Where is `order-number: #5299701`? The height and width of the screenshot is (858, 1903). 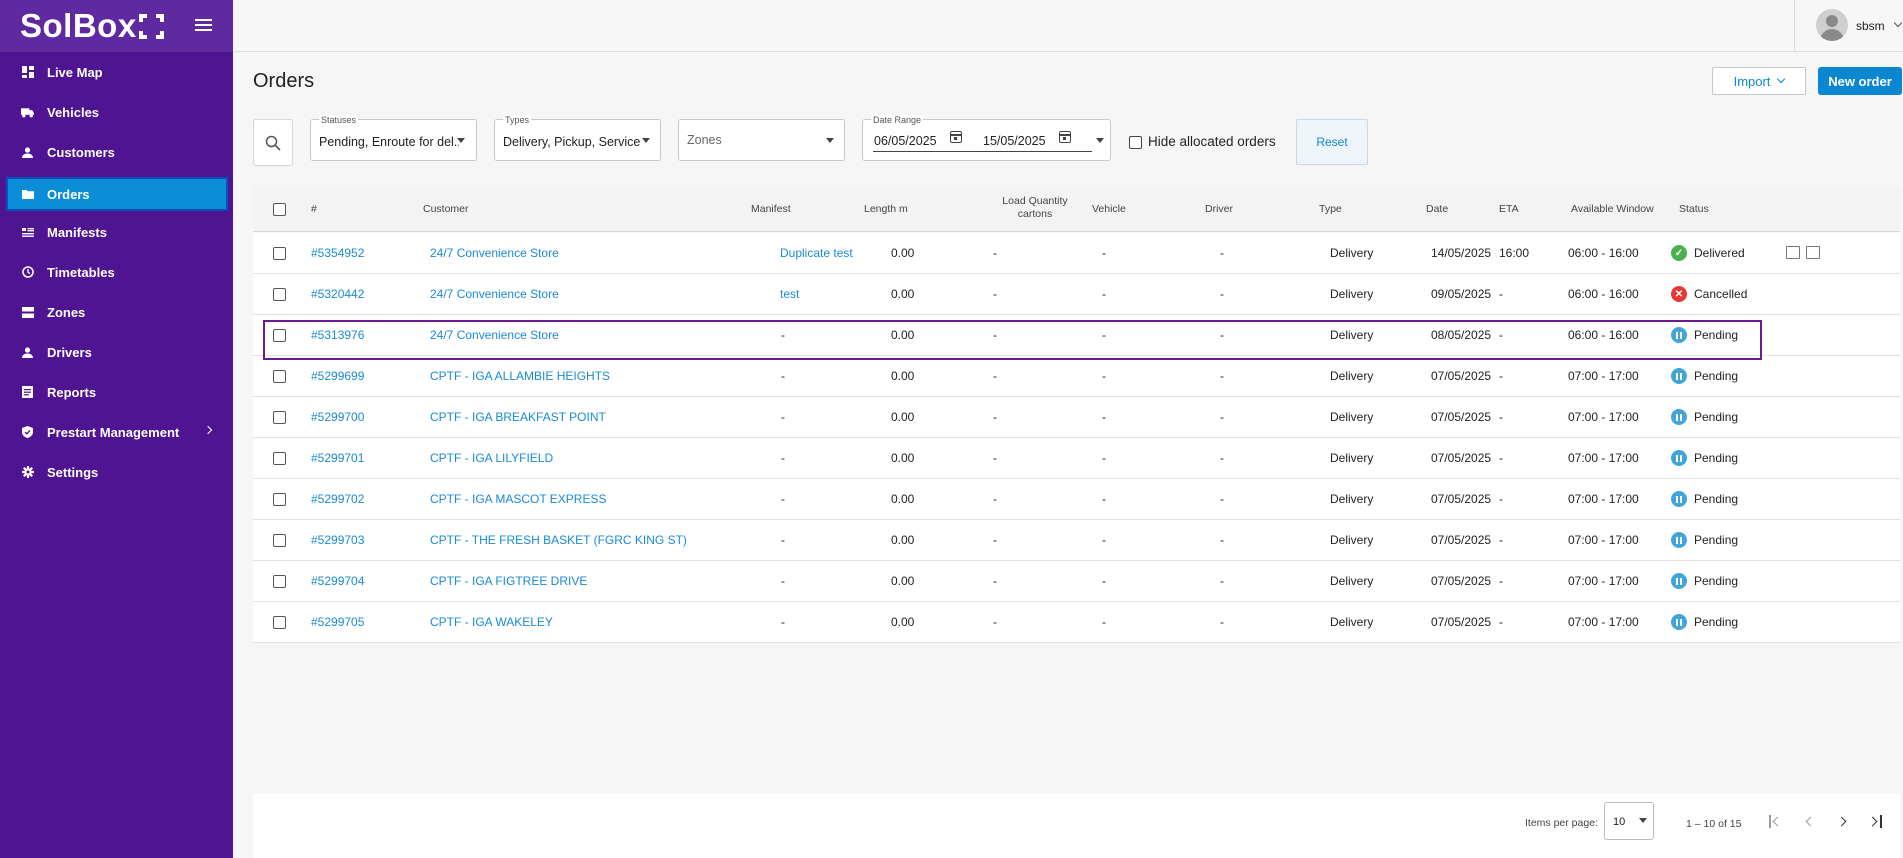 order-number: #5299701 is located at coordinates (337, 458).